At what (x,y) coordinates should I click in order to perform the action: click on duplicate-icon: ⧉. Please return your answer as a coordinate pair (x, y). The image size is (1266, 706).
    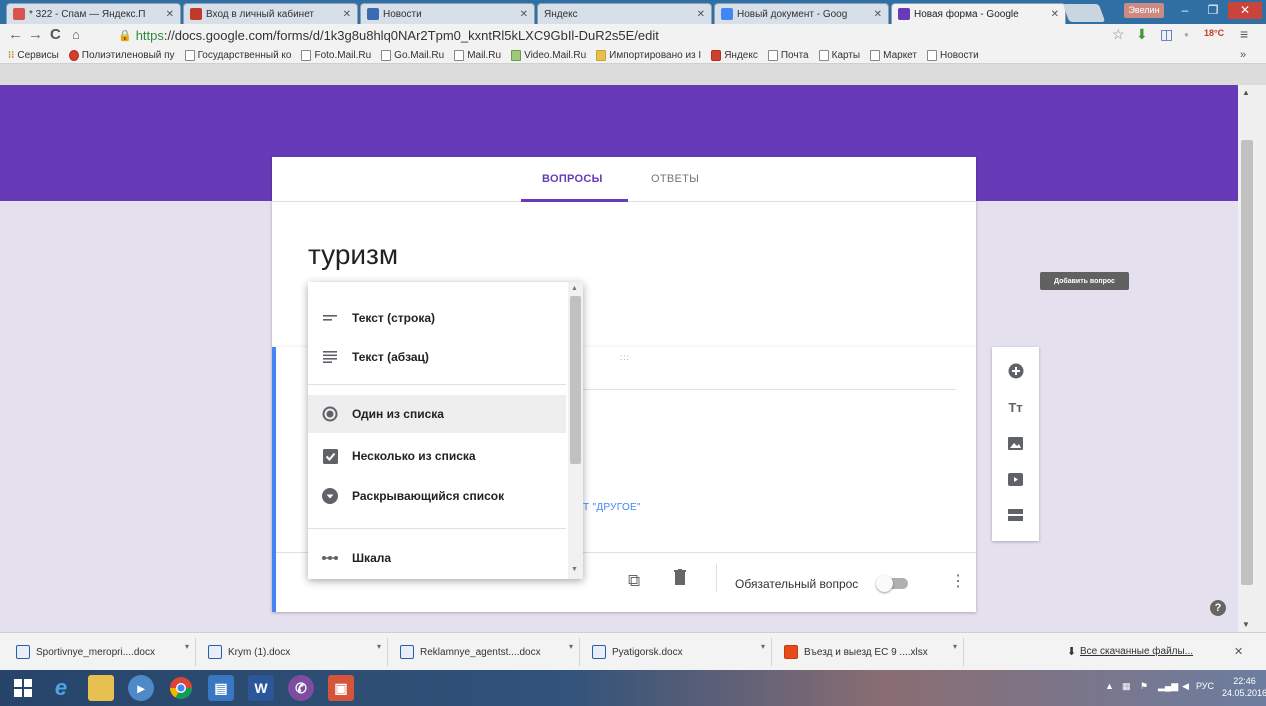
    Looking at the image, I should click on (634, 581).